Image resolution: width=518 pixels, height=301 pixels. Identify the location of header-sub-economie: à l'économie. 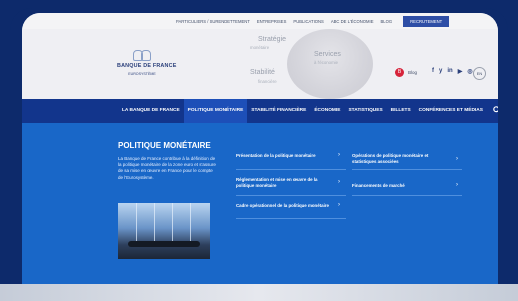
(326, 62).